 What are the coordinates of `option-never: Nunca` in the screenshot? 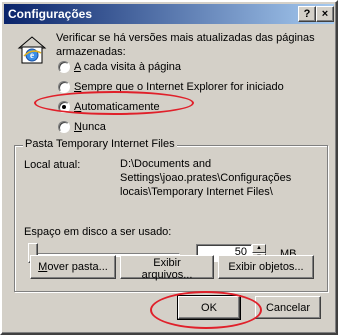 It's located at (82, 127).